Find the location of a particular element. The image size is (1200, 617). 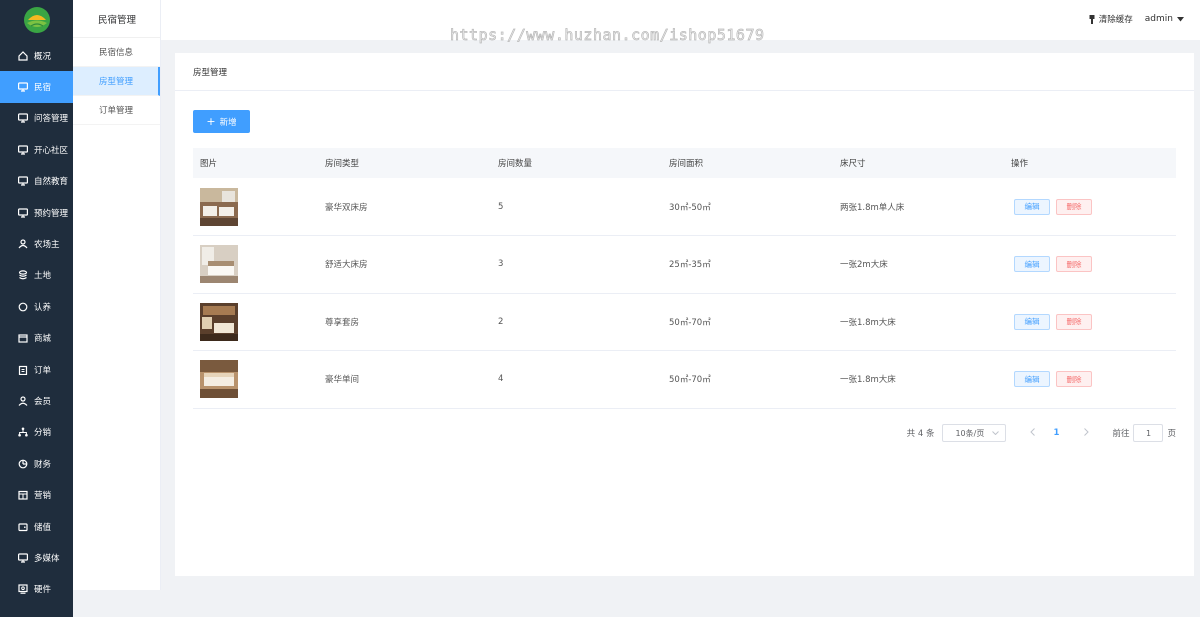

pie-icon is located at coordinates (23, 464).